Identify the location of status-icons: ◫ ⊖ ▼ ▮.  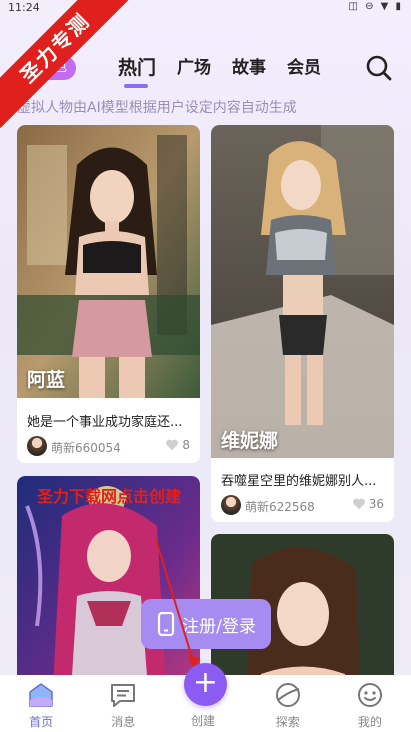
(375, 6).